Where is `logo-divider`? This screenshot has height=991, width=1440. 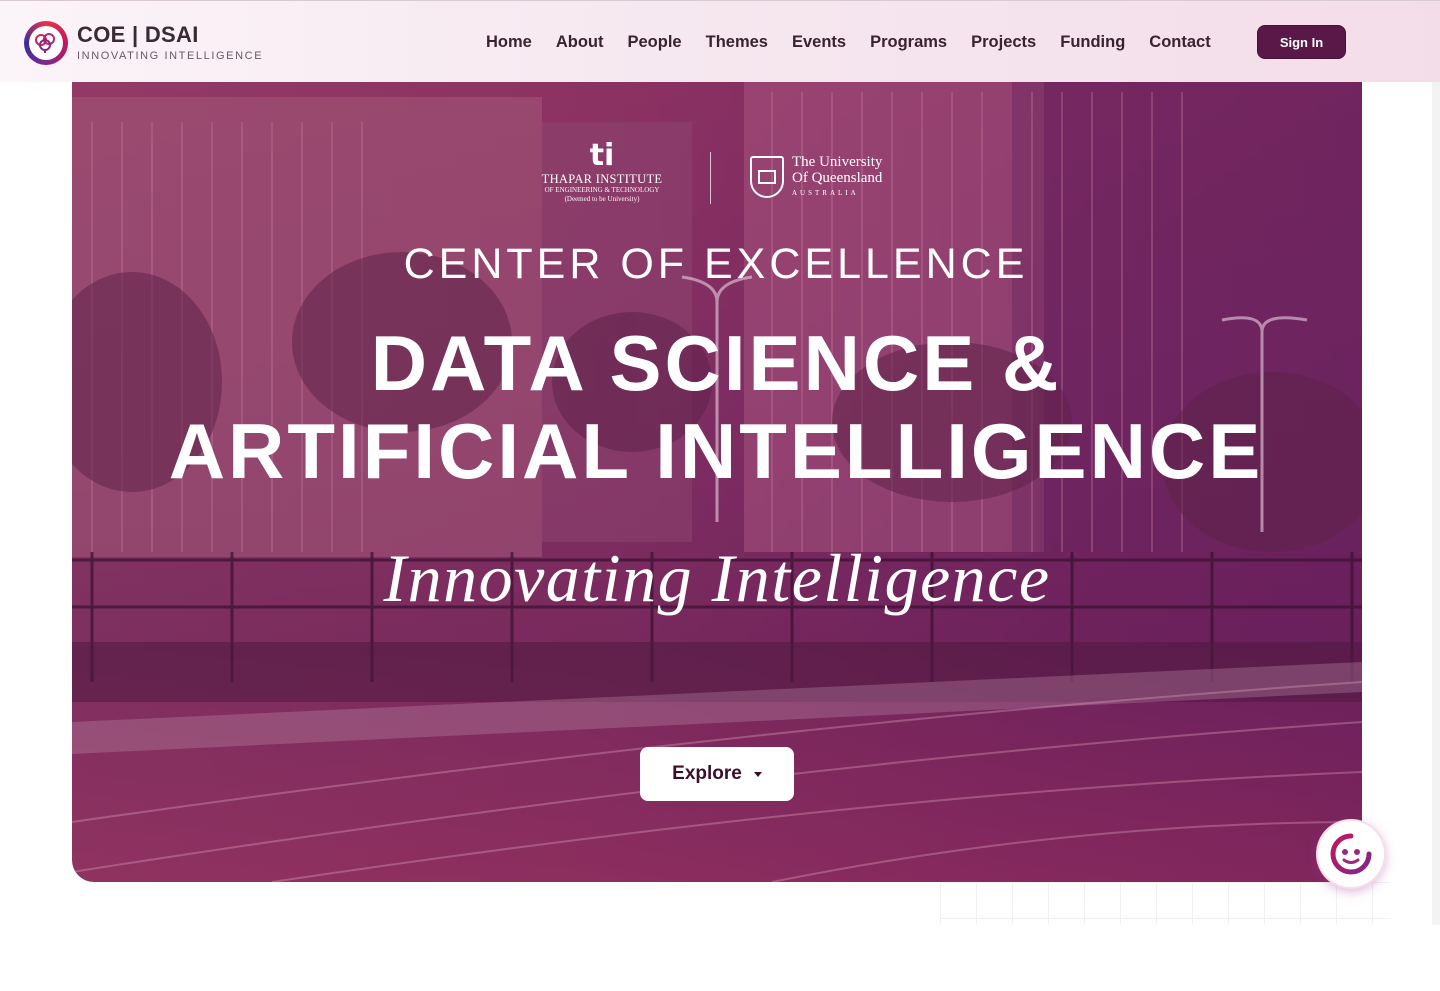
logo-divider is located at coordinates (710, 178).